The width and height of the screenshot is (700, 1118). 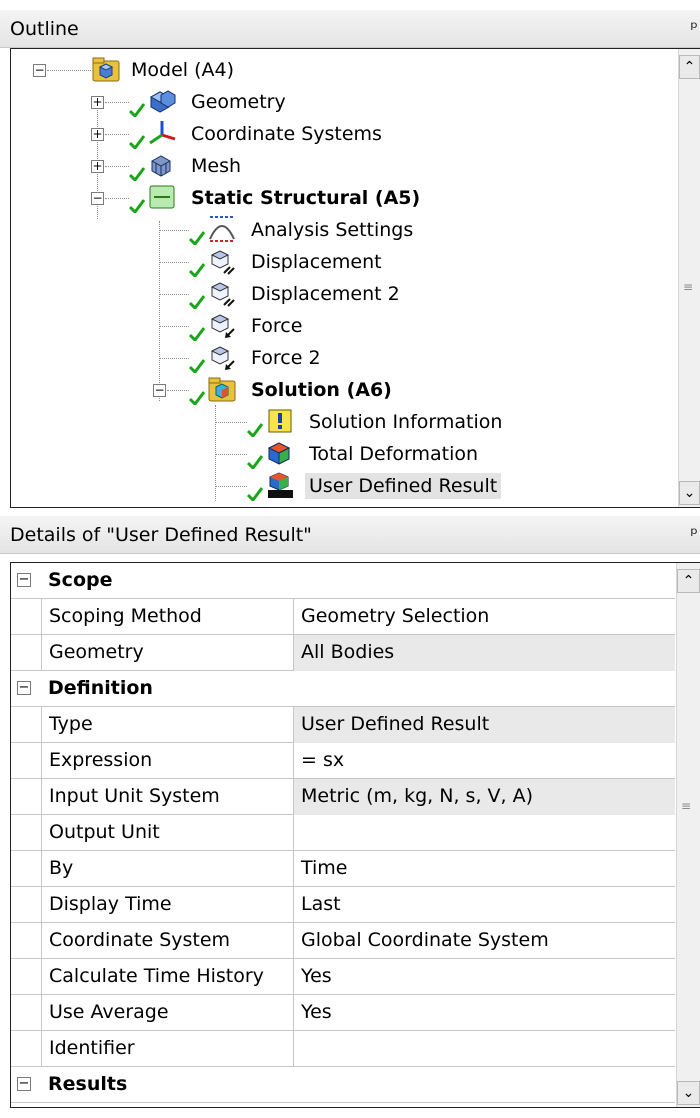 What do you see at coordinates (341, 454) in the screenshot?
I see `tree-node-total-deformation: Total Deformation` at bounding box center [341, 454].